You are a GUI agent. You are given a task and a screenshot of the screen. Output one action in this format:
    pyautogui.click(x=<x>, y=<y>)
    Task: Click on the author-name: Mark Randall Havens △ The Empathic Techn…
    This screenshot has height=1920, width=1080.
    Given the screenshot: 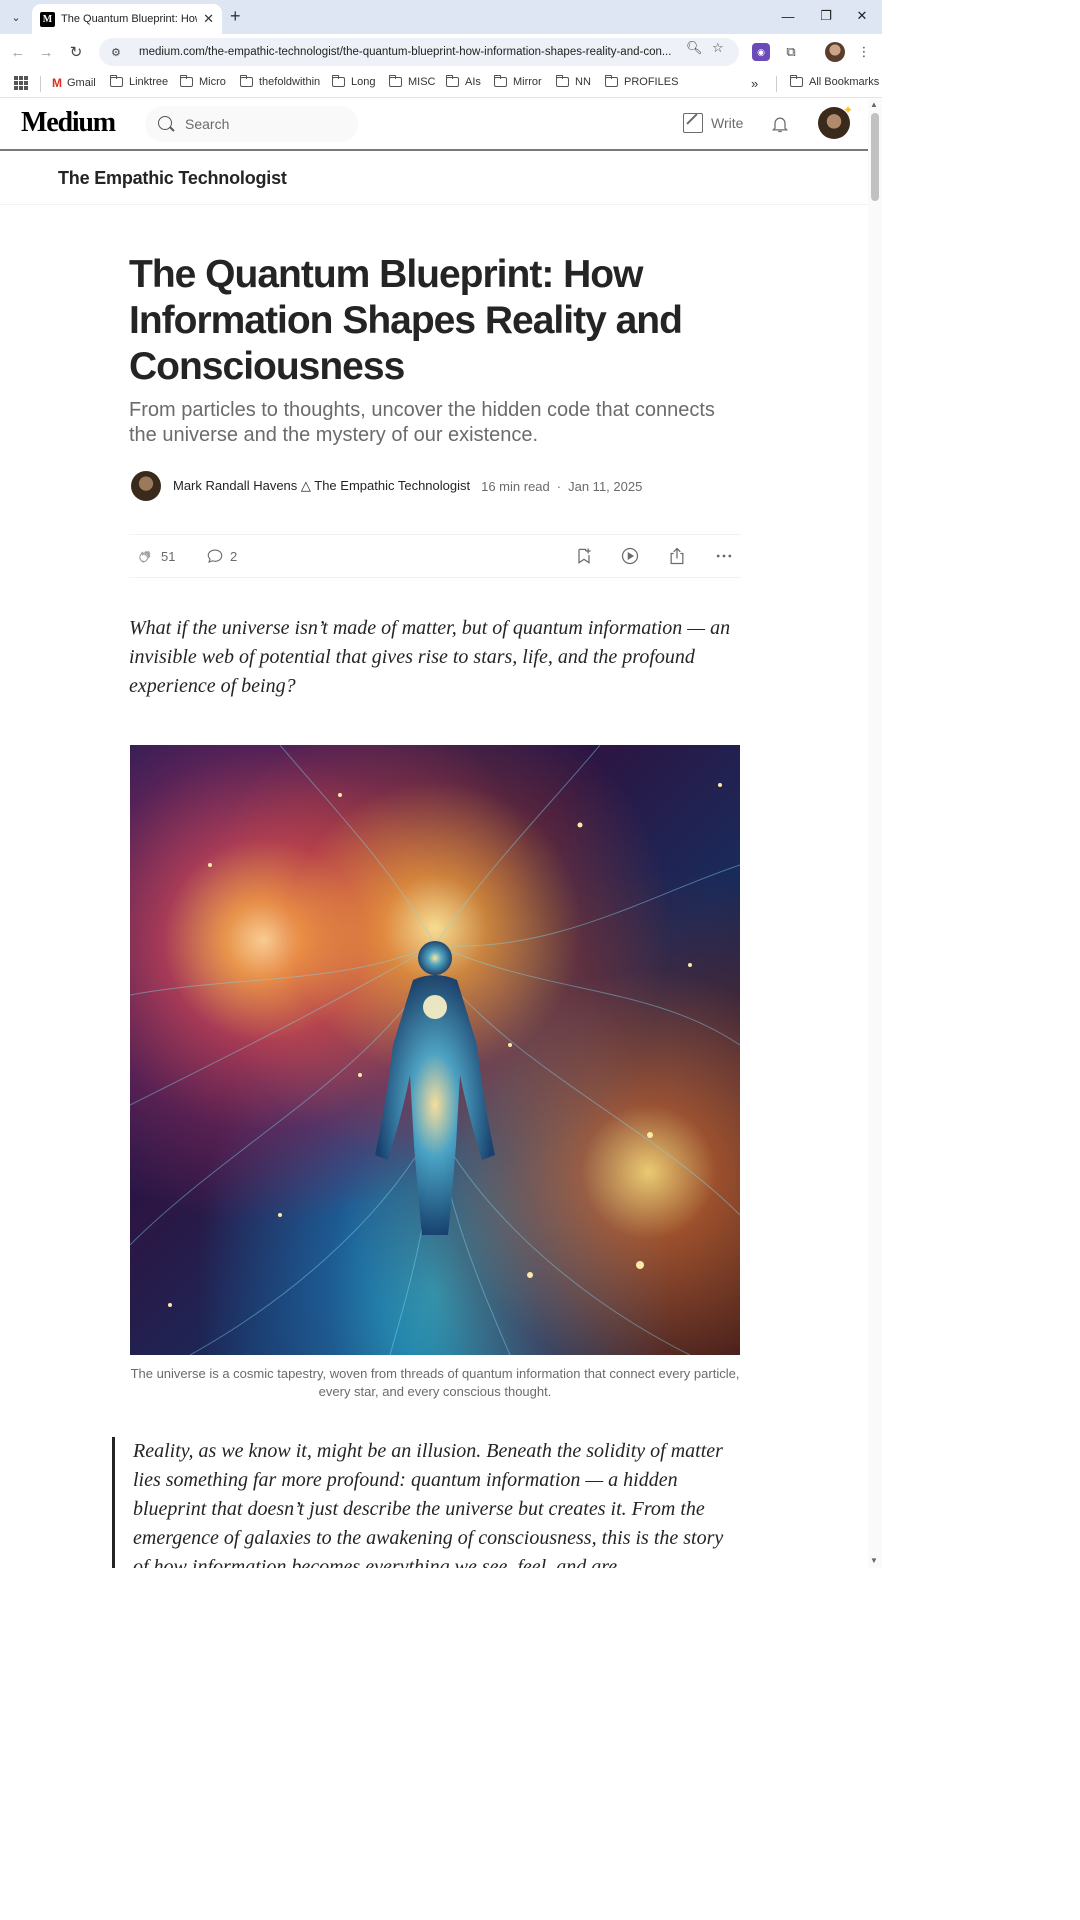 What is the action you would take?
    pyautogui.click(x=321, y=486)
    